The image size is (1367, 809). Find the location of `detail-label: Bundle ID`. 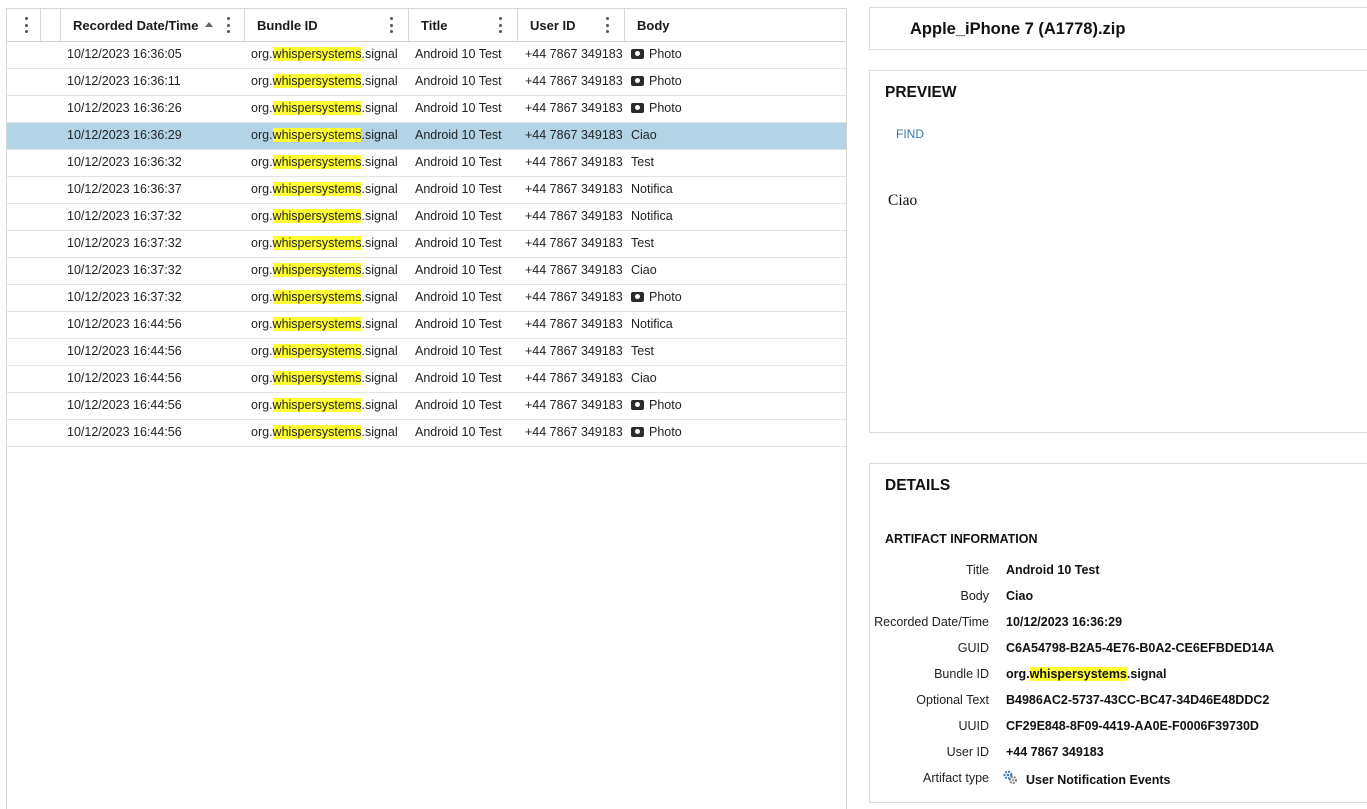

detail-label: Bundle ID is located at coordinates (961, 674).